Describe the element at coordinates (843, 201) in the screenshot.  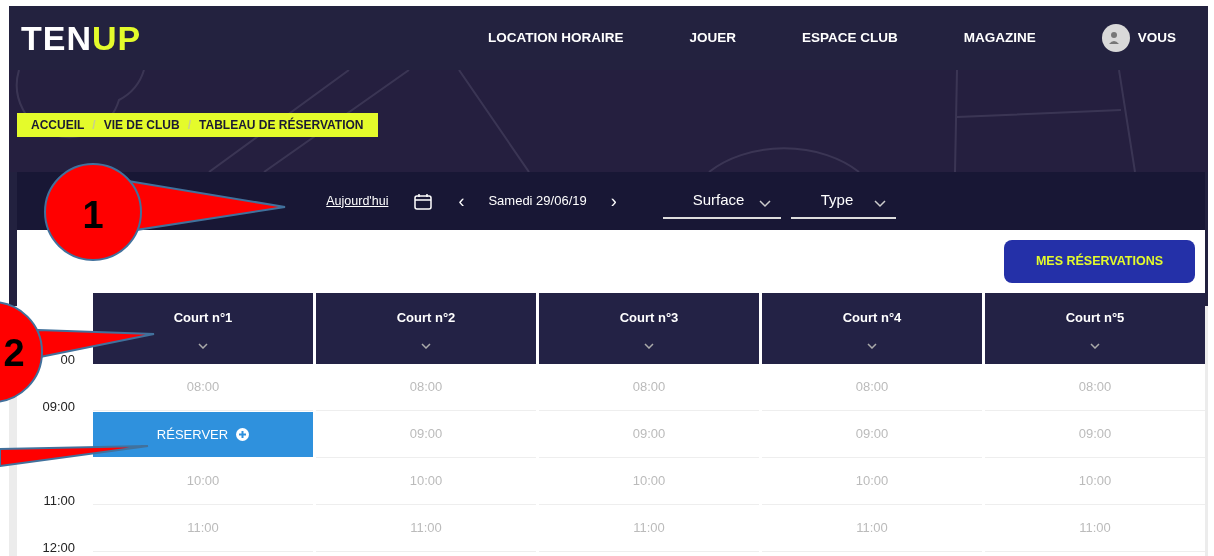
I see `filter-dropdown: Type` at that location.